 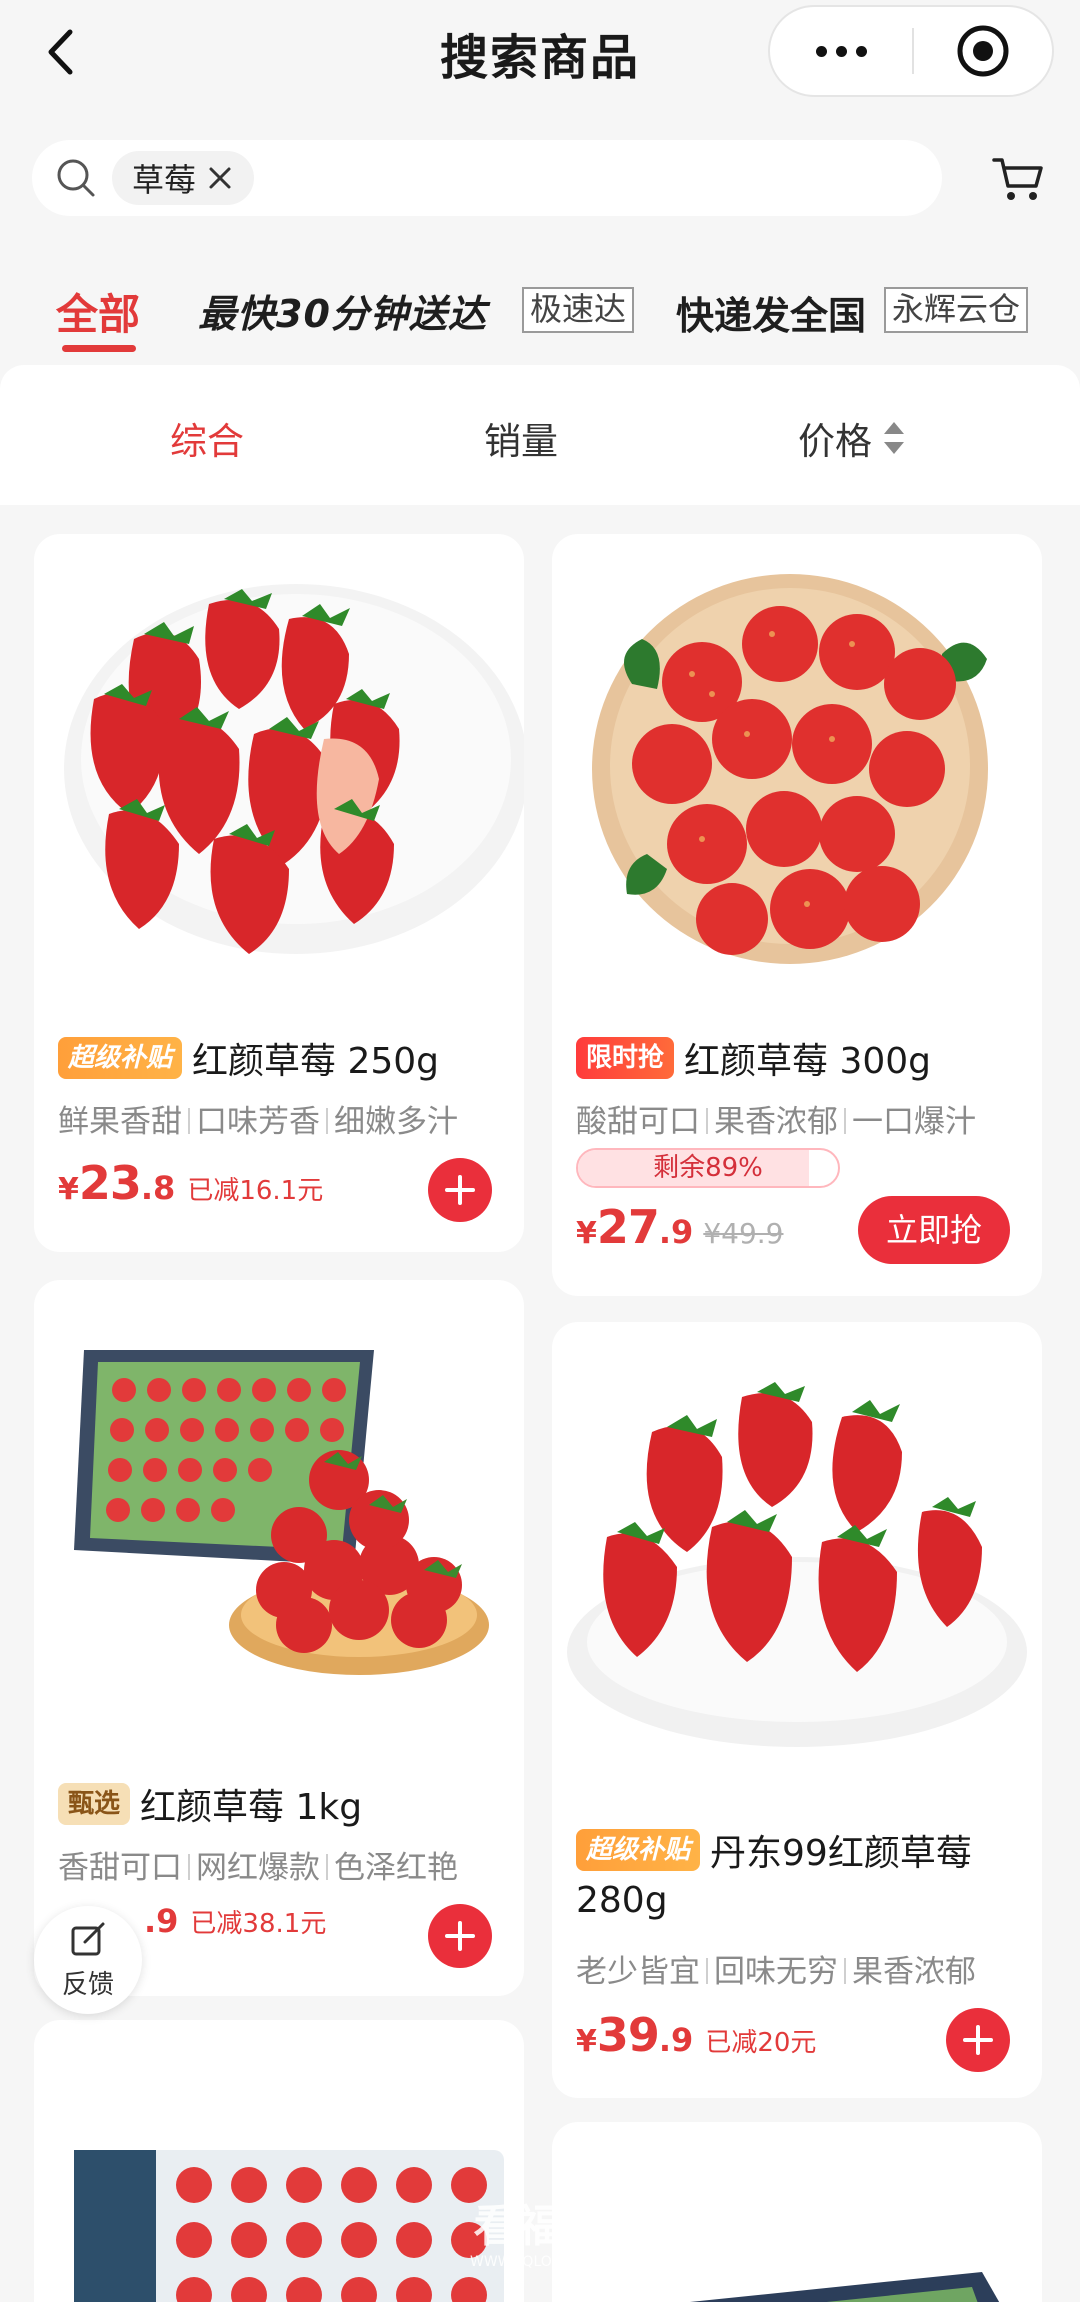 I want to click on price-decimal: .8, so click(x=158, y=1188).